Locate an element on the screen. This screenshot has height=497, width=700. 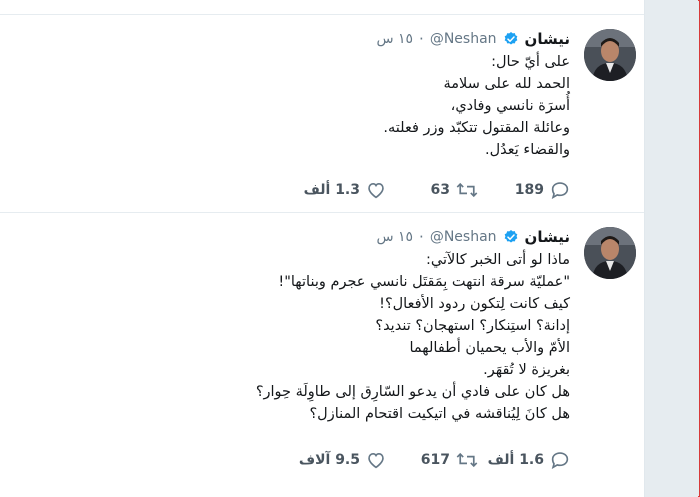
like-button: 9.5 آلاف is located at coordinates (340, 460).